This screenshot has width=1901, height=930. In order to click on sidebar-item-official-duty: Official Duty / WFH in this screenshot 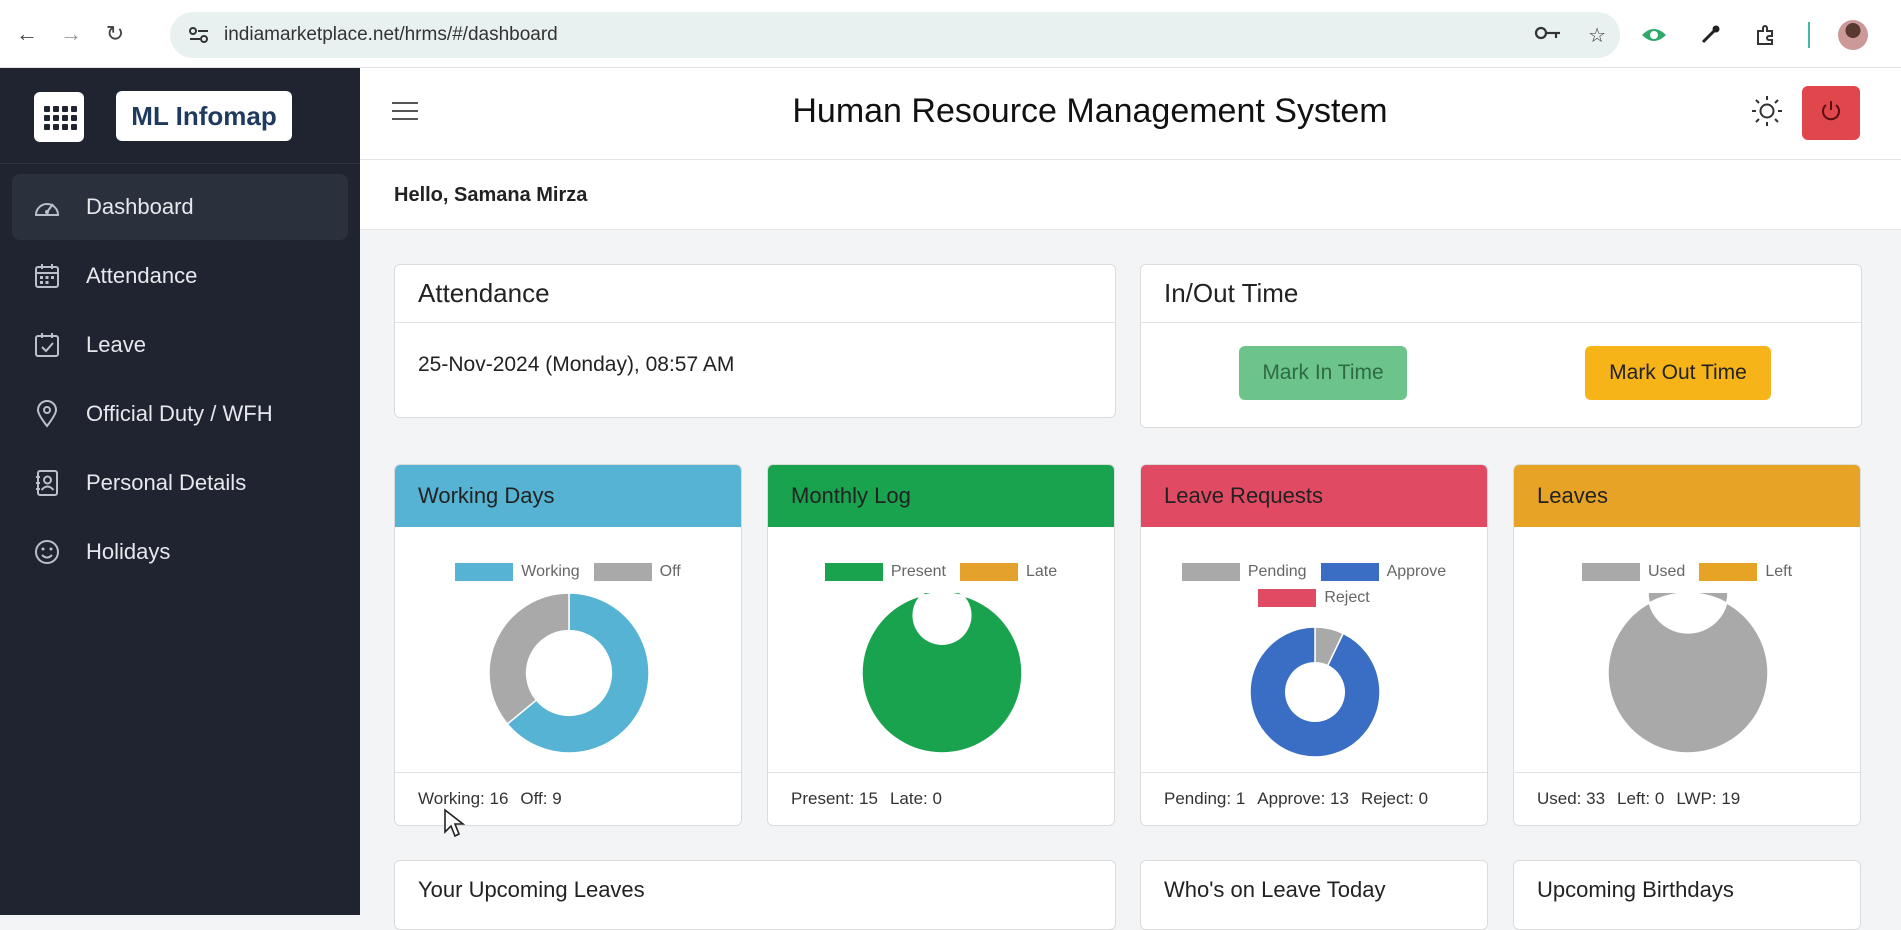, I will do `click(180, 414)`.